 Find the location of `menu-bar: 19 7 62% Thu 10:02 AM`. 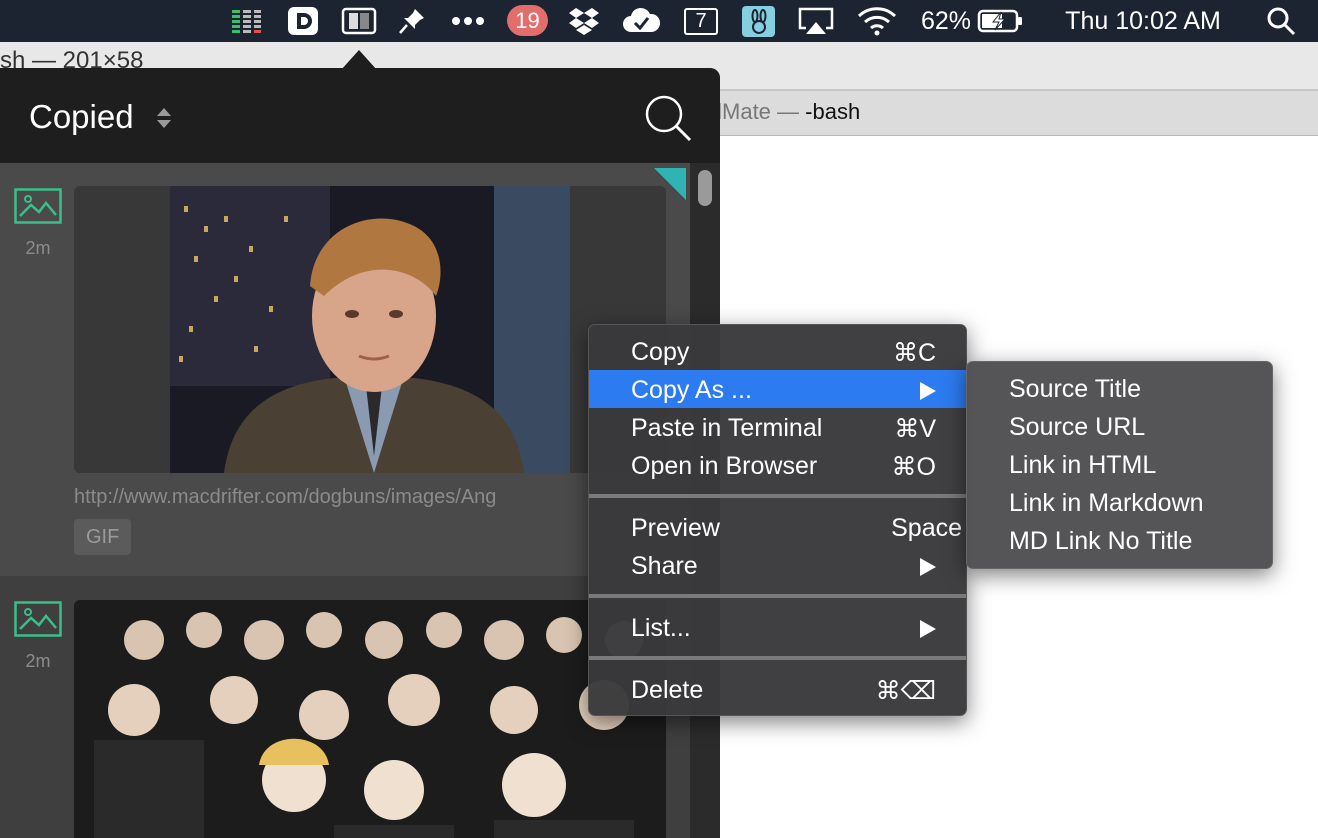

menu-bar: 19 7 62% Thu 10:02 AM is located at coordinates (659, 21).